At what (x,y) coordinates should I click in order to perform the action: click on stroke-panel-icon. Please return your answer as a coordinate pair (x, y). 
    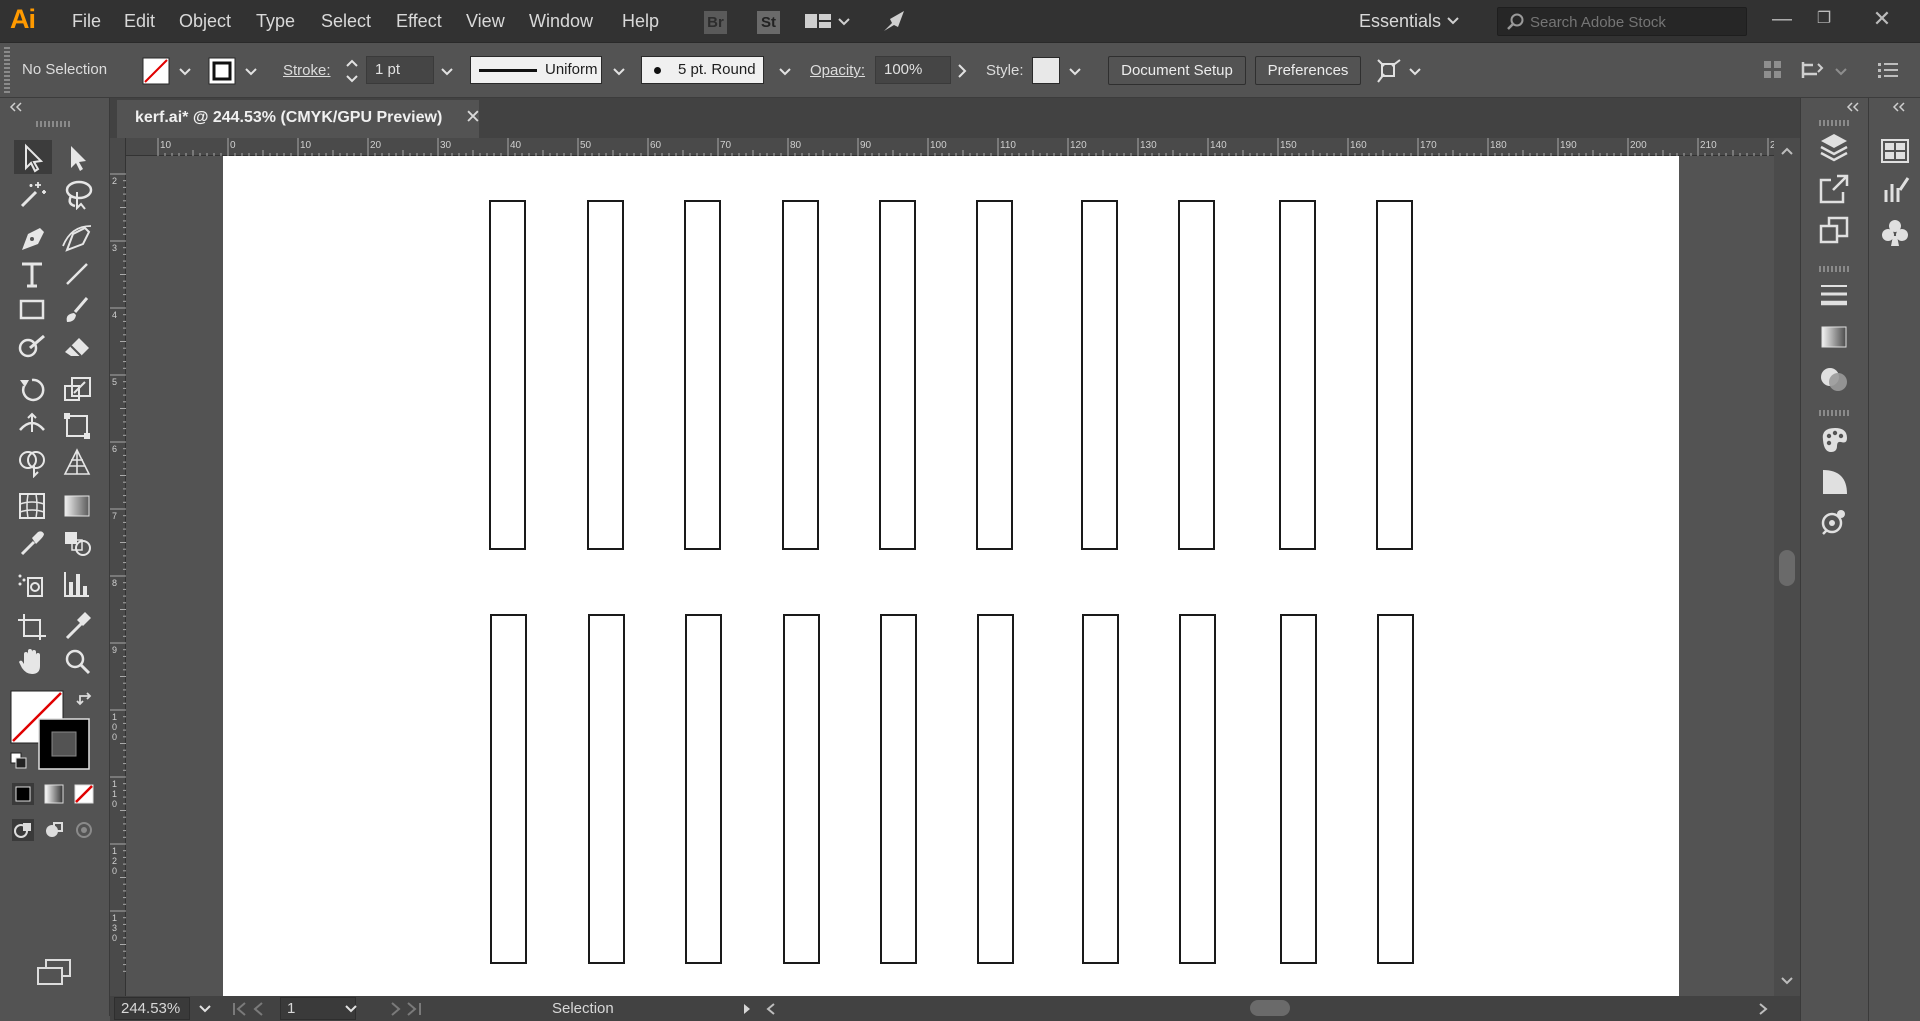
    Looking at the image, I should click on (1834, 295).